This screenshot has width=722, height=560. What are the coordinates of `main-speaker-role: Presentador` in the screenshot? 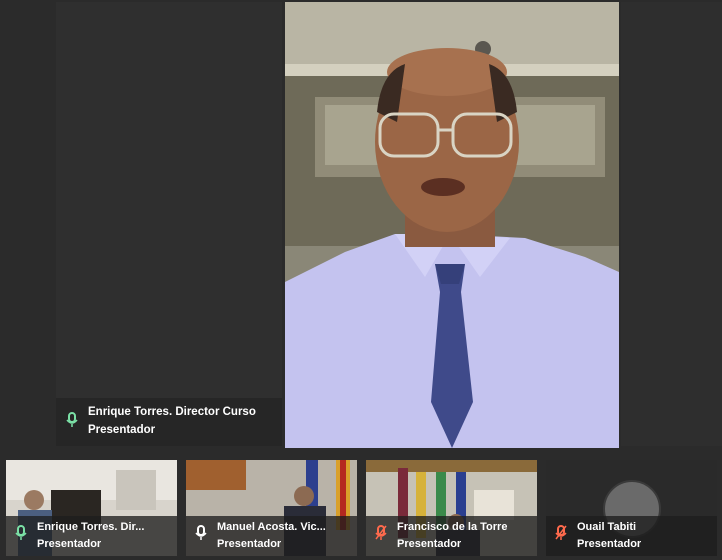 It's located at (122, 430).